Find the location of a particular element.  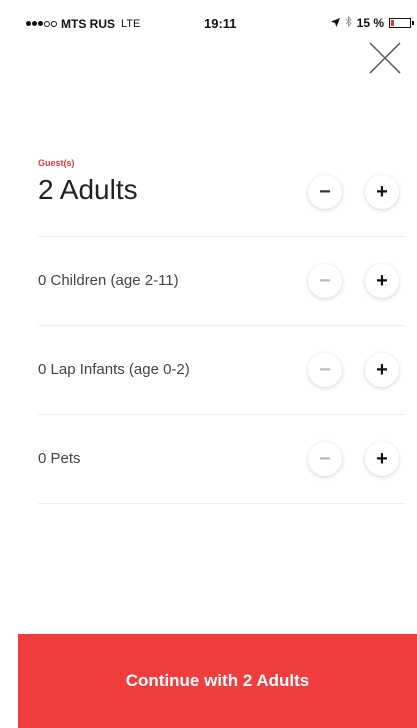

close-icon is located at coordinates (385, 58).